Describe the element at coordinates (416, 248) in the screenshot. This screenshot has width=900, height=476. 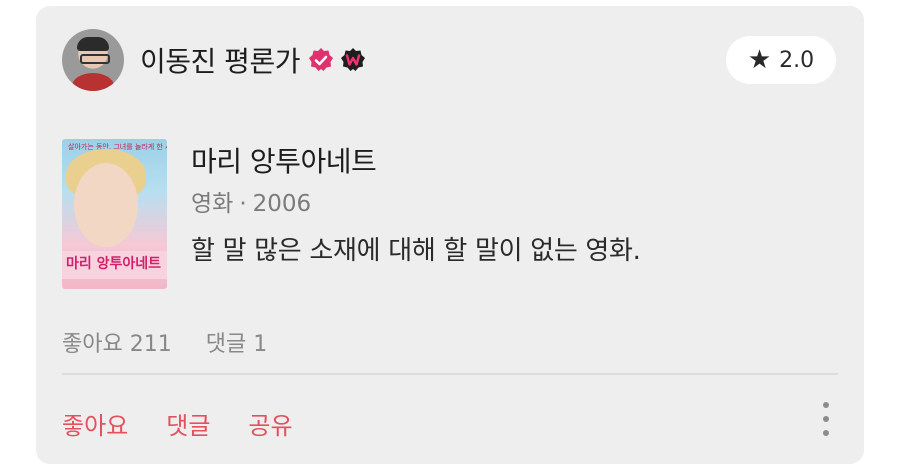
I see `review-text: 할 말 많은 소재에 대해 할 말이 없는 영화.` at that location.